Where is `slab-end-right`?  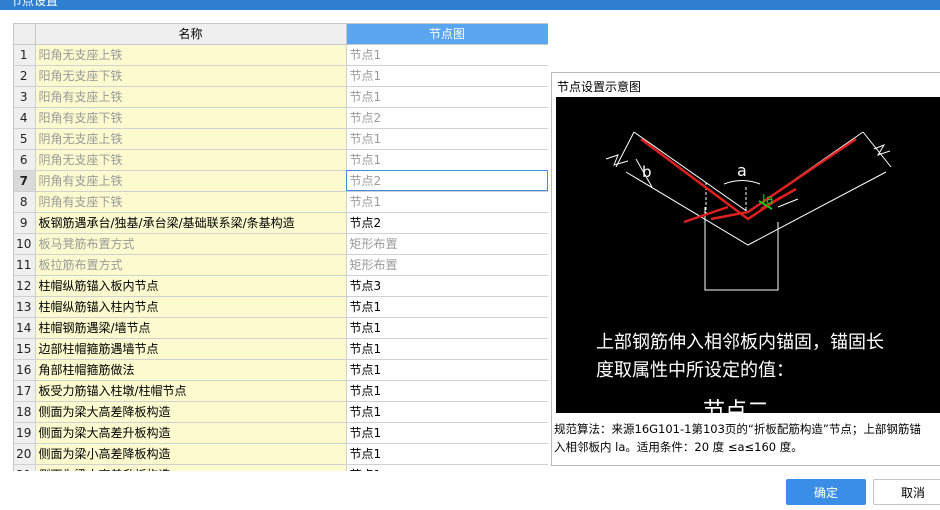
slab-end-right is located at coordinates (877, 149).